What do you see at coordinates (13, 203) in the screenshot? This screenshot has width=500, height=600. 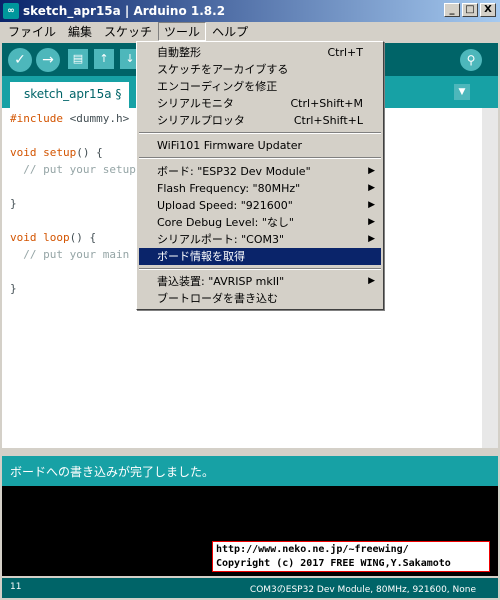 I see `code-line-setup-close: }` at bounding box center [13, 203].